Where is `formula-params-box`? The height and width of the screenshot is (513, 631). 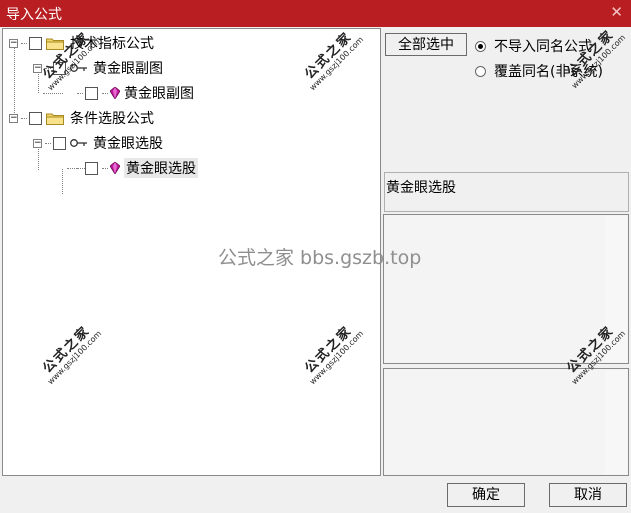 formula-params-box is located at coordinates (506, 422).